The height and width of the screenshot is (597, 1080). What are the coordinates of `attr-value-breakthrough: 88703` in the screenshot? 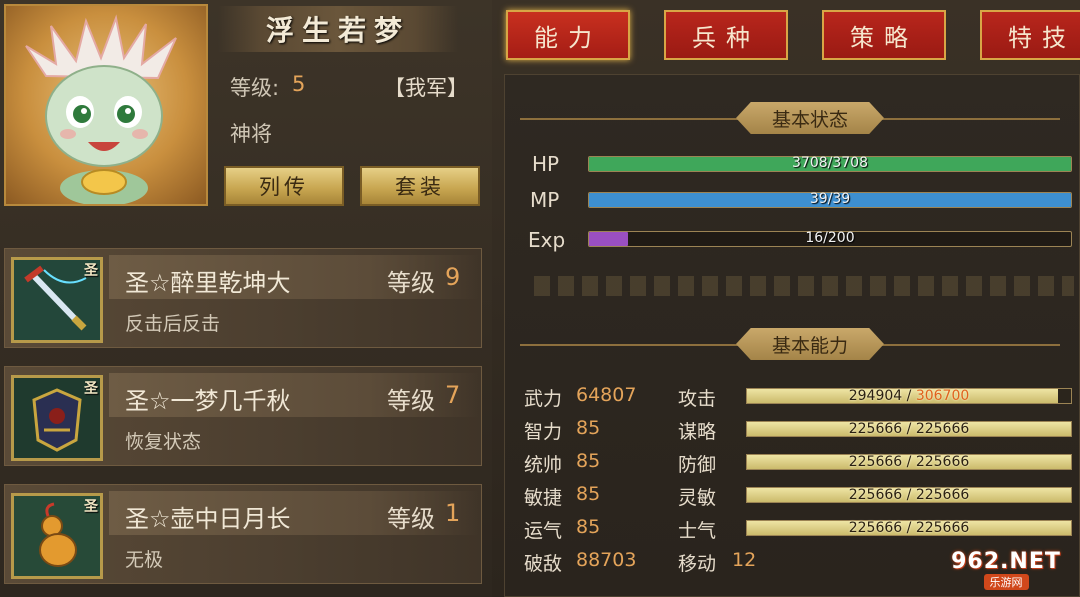 It's located at (606, 560).